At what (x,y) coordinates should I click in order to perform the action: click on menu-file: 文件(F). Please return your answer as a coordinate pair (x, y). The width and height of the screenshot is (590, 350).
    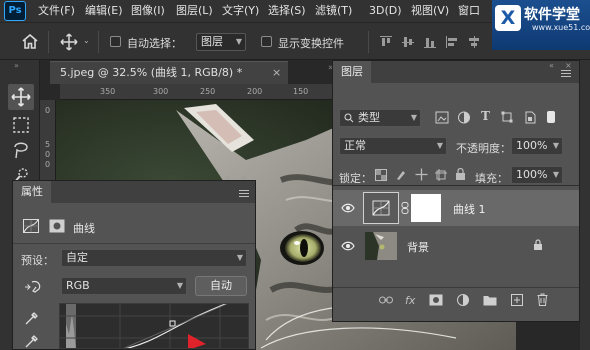
    Looking at the image, I should click on (56, 11).